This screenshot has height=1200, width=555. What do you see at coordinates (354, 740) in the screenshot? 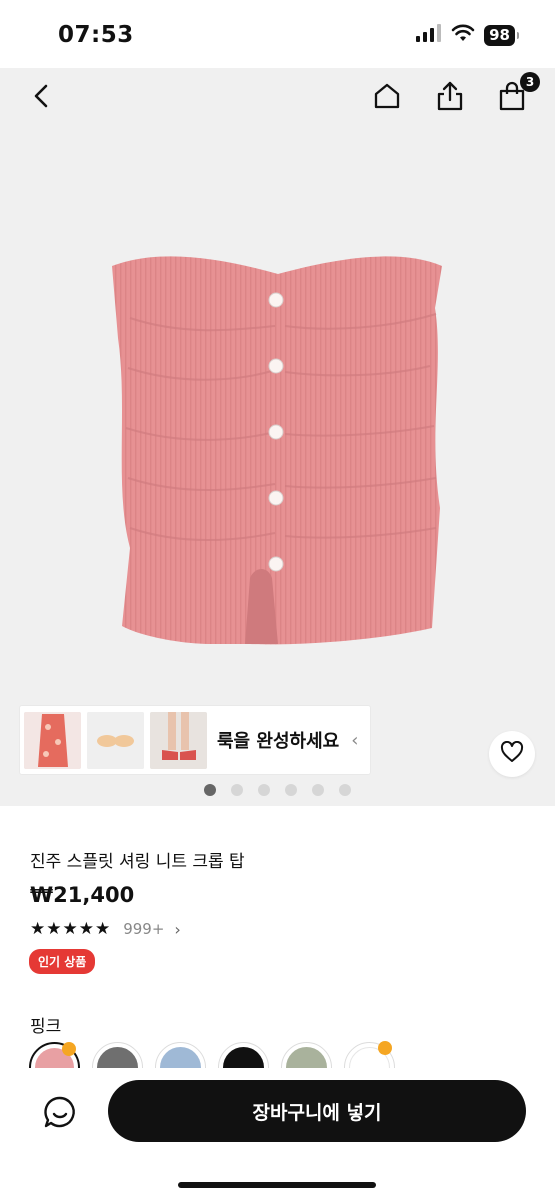
I see `chevron-left-icon: ‹` at bounding box center [354, 740].